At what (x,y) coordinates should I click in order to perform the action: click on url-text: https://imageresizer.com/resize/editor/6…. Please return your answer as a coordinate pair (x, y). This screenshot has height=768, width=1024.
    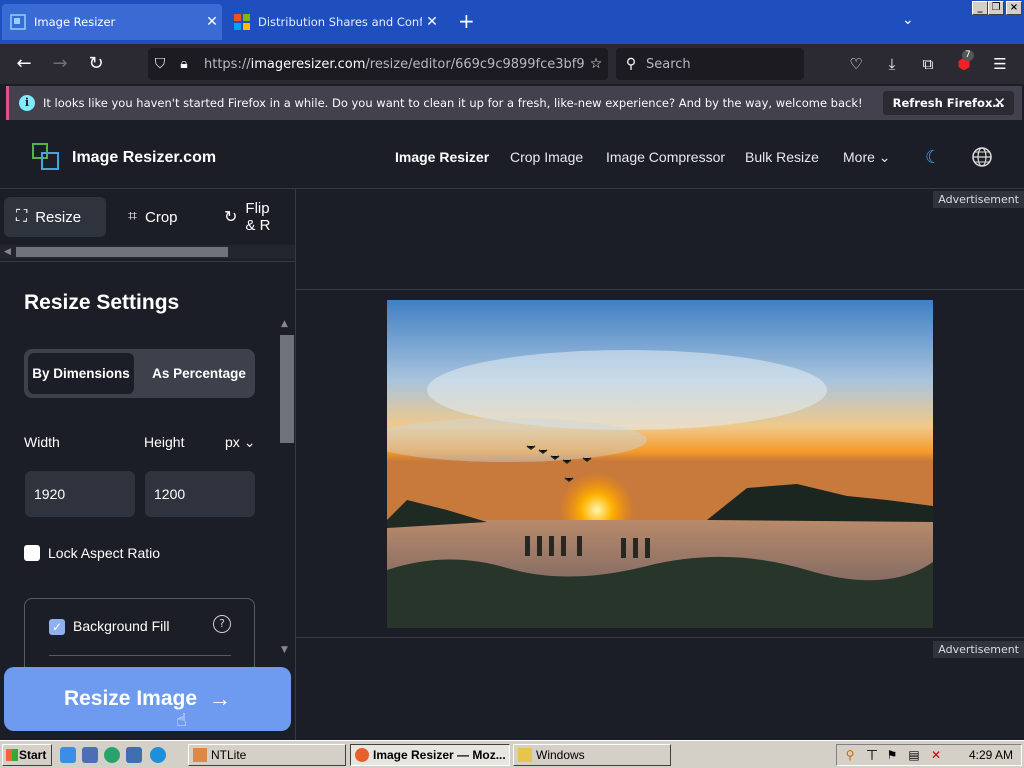
    Looking at the image, I should click on (394, 64).